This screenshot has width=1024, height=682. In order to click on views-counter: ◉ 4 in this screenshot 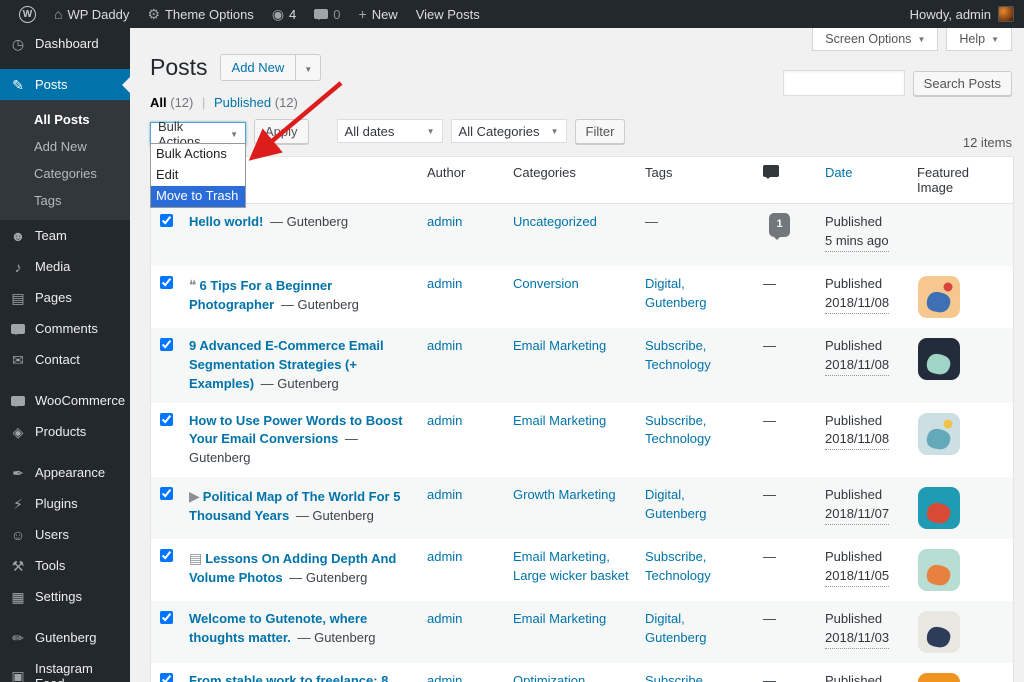, I will do `click(284, 14)`.